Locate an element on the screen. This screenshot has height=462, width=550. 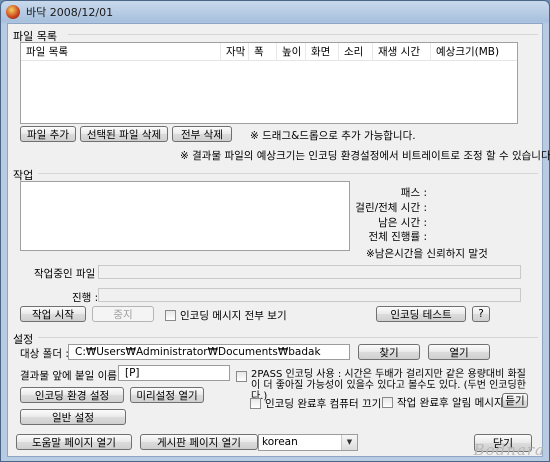
file-list-header: 파일 목록 자막 폭 높이 화면 소리 재생 시간 예상크기(MB) is located at coordinates (269, 52).